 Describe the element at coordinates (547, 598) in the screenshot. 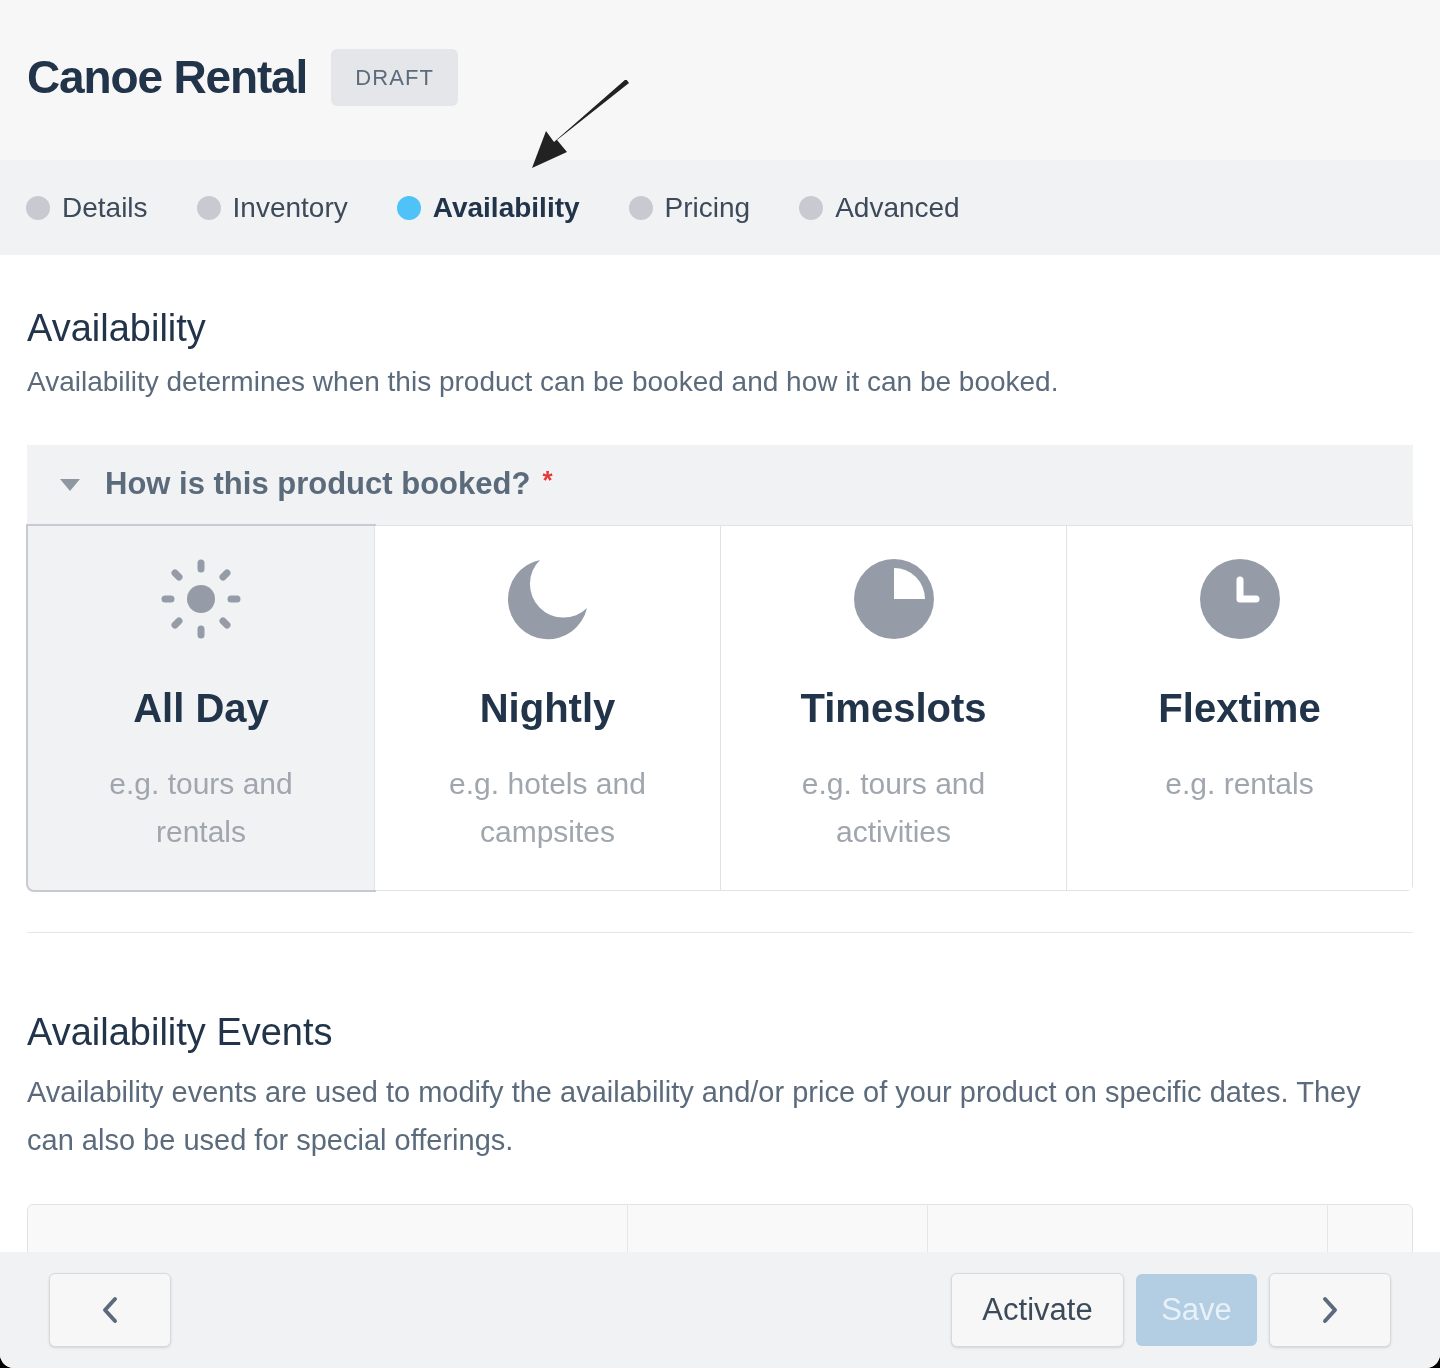

I see `moon-icon` at that location.